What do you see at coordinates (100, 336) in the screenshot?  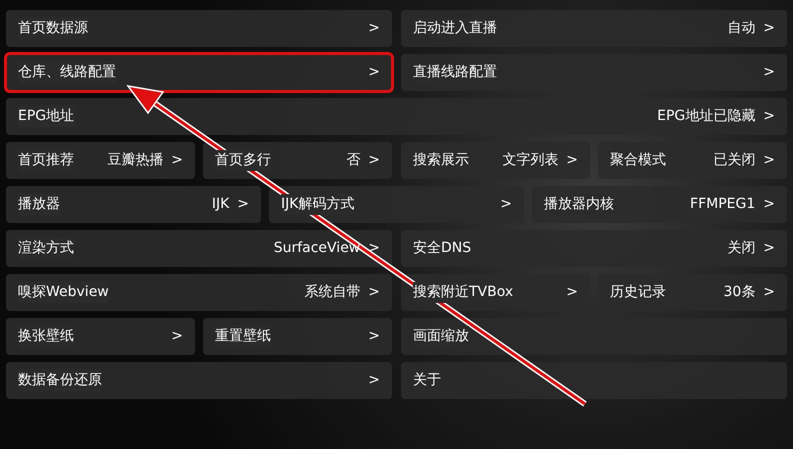 I see `settings-item: 换张壁纸 >` at bounding box center [100, 336].